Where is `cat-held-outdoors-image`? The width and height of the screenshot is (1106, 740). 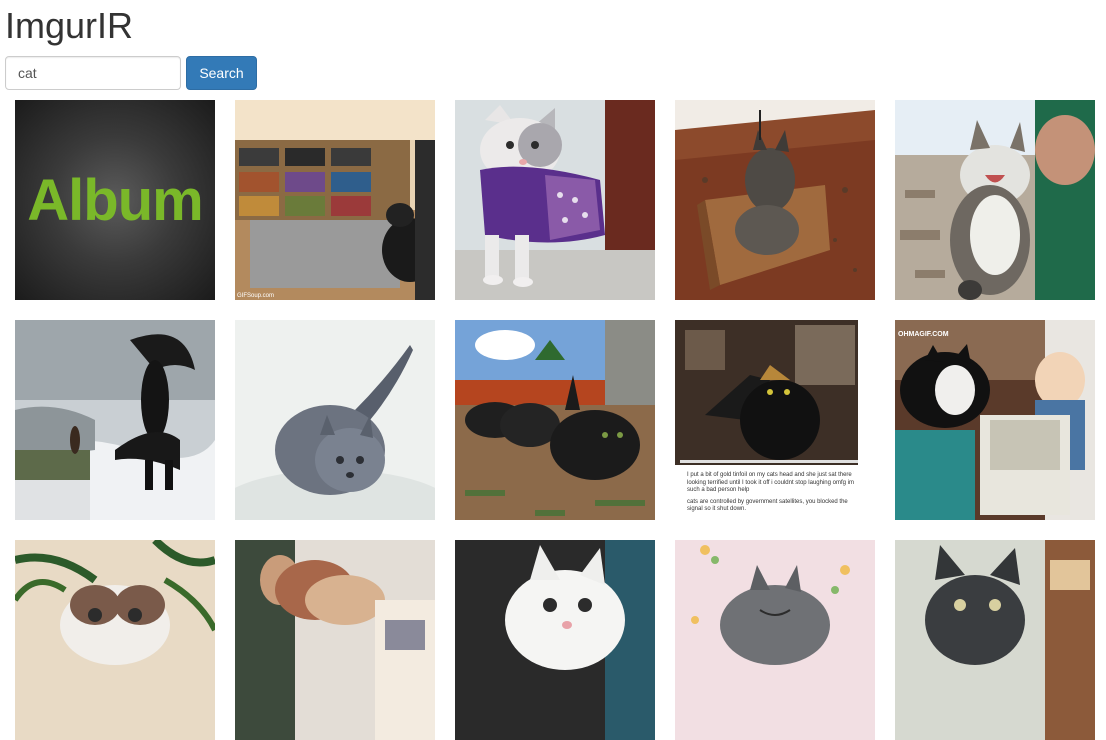
cat-held-outdoors-image is located at coordinates (995, 200).